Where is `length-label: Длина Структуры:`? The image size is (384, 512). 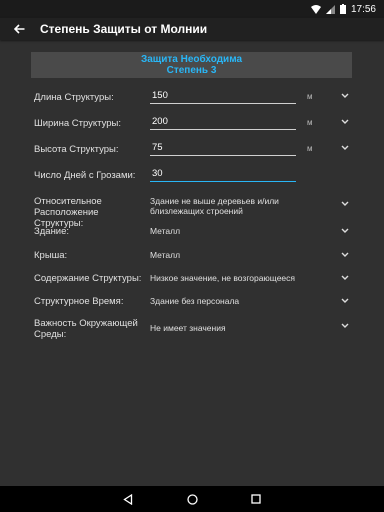 length-label: Длина Структуры: is located at coordinates (74, 97).